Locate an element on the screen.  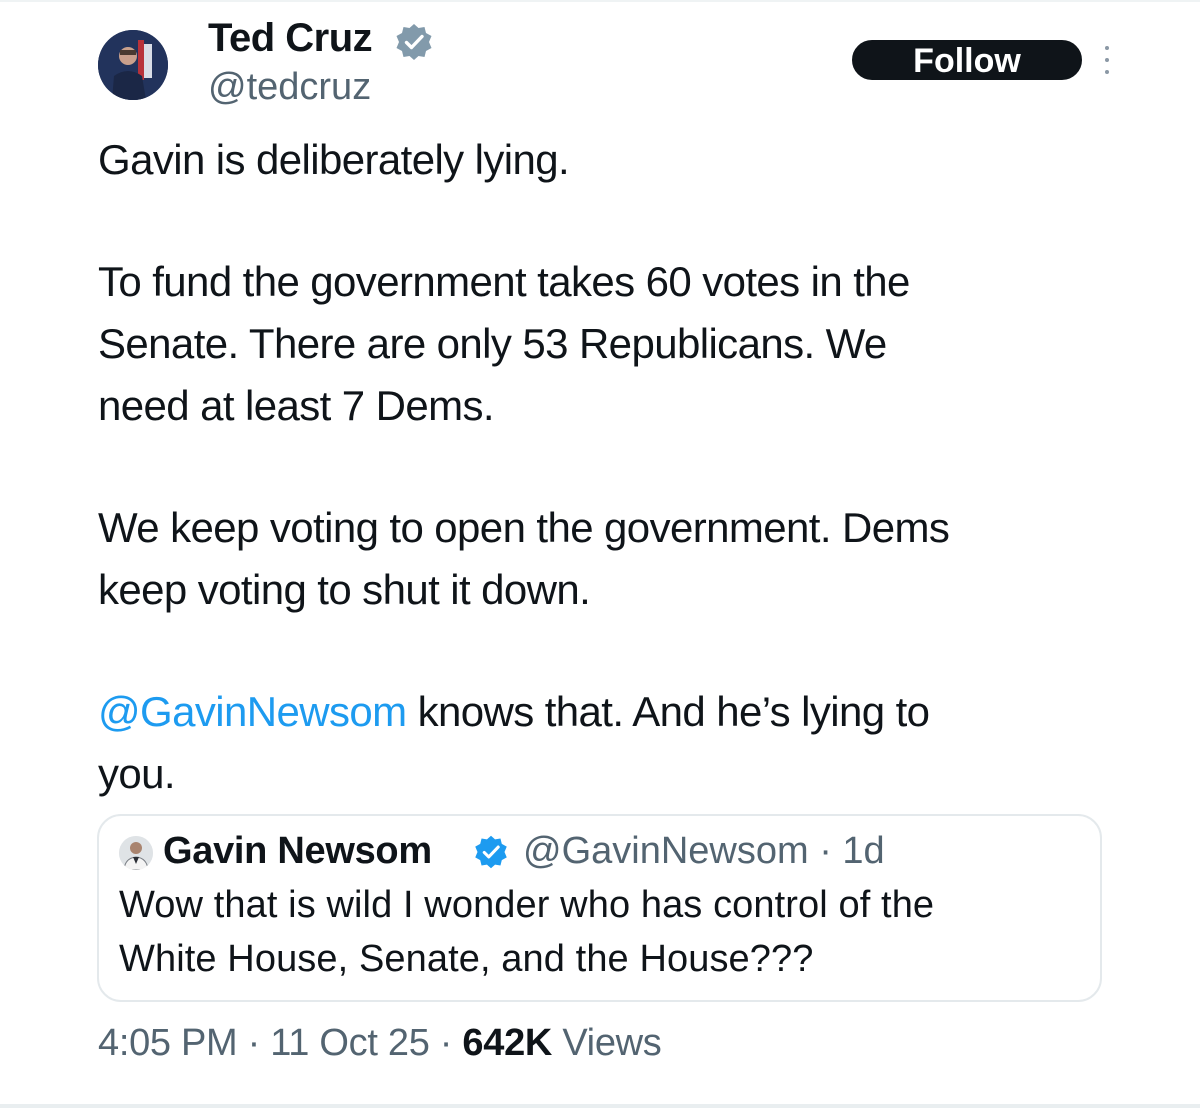
quote-author-avatar is located at coordinates (136, 853).